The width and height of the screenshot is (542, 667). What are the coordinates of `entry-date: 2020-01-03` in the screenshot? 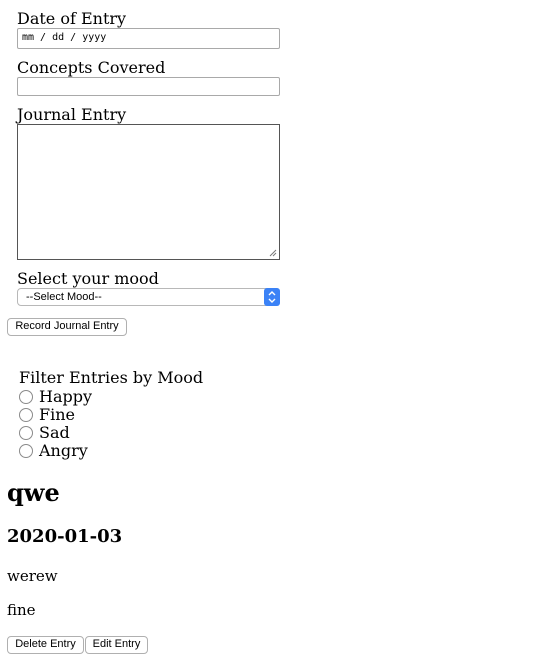 It's located at (65, 536).